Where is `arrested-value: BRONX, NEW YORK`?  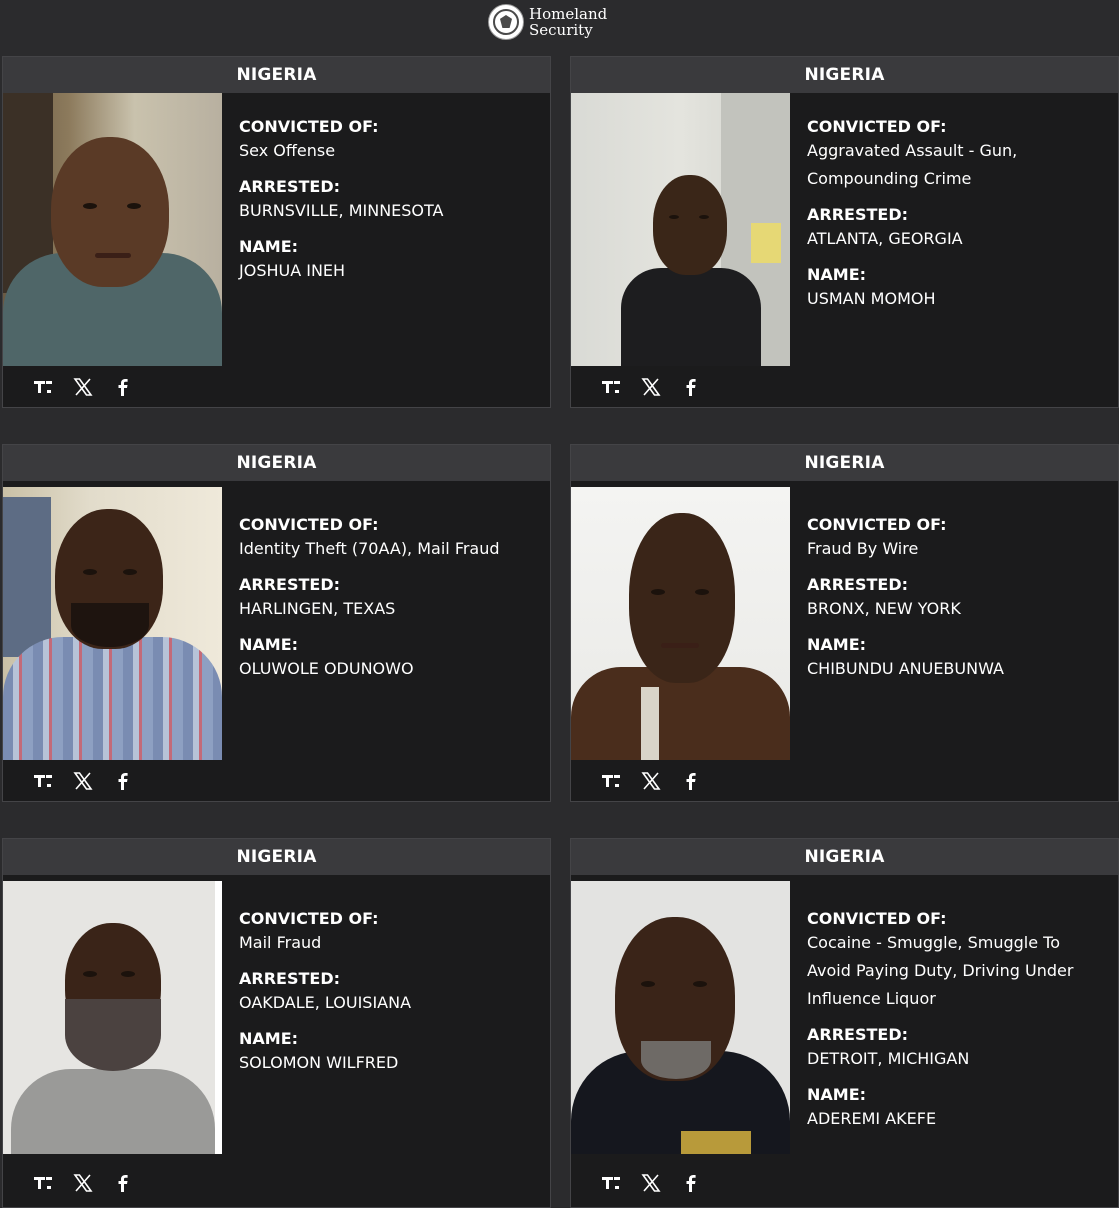 arrested-value: BRONX, NEW YORK is located at coordinates (884, 608).